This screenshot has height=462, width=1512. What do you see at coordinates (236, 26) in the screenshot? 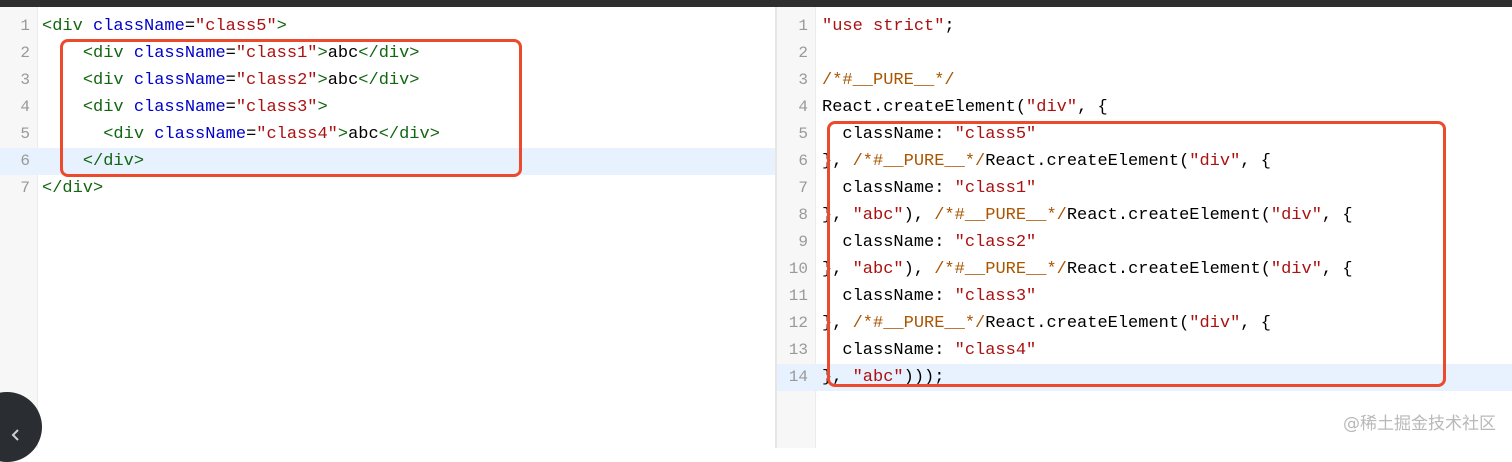
I see `code-token: "class5"` at bounding box center [236, 26].